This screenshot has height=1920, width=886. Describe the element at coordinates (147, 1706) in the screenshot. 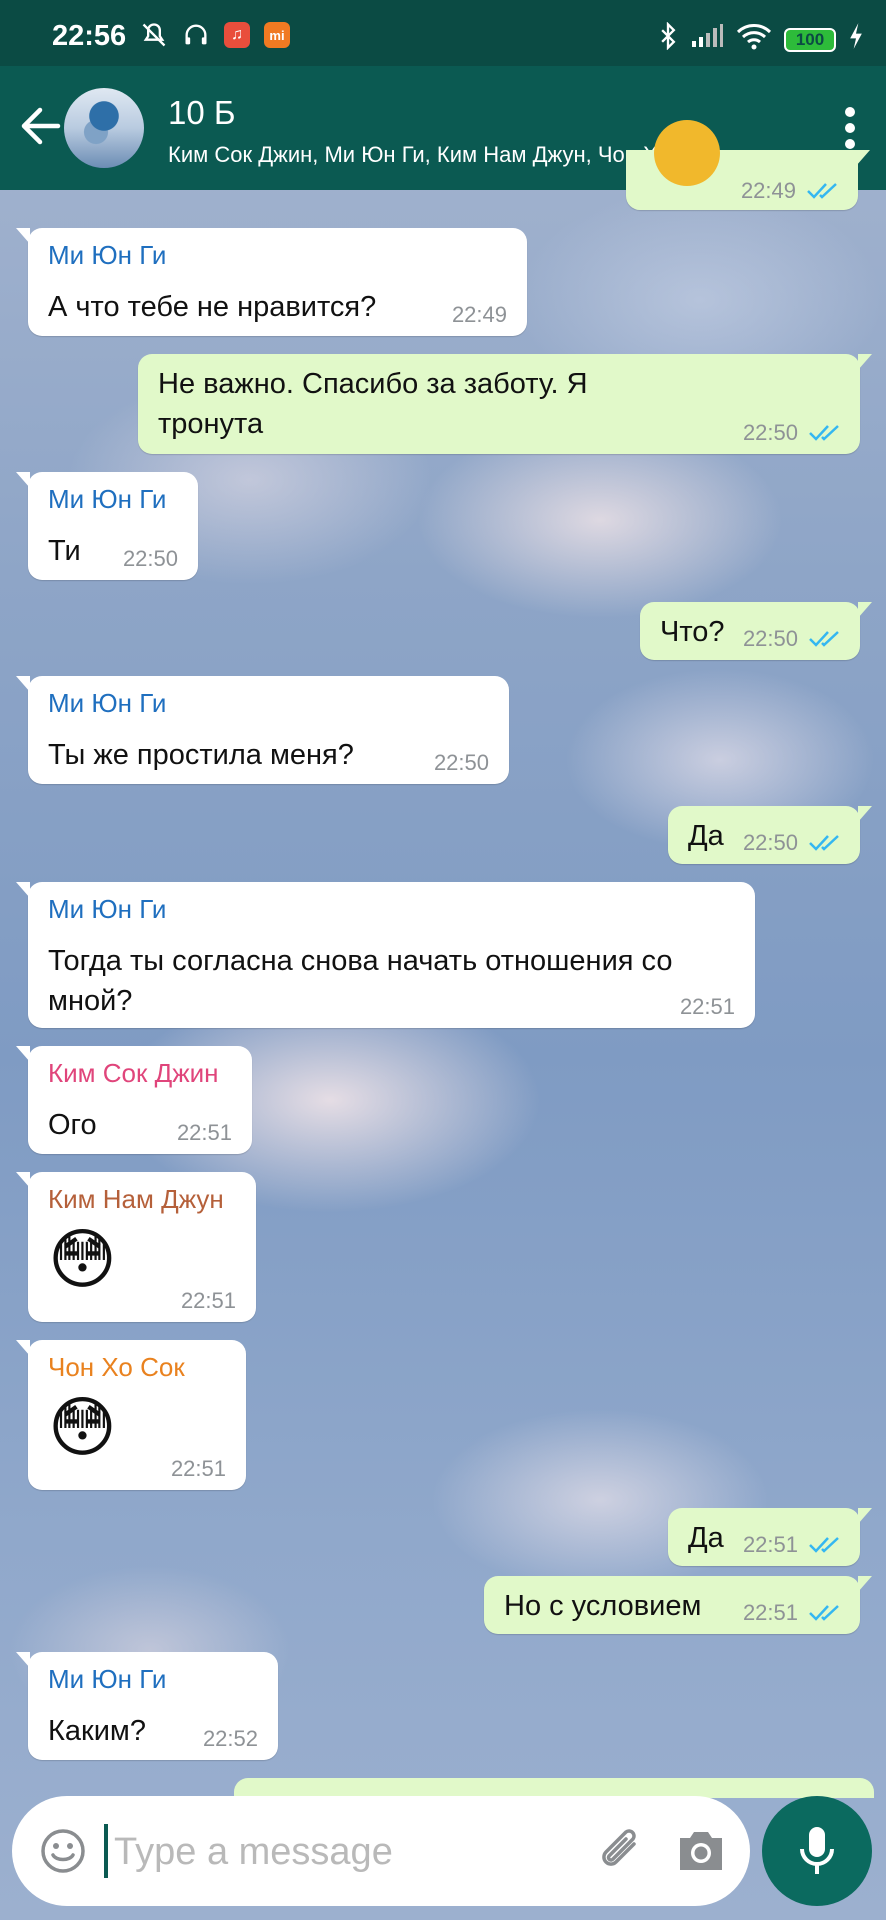

I see `message-bubble-incoming: Ми Юн Ги Каким? 22:52` at that location.